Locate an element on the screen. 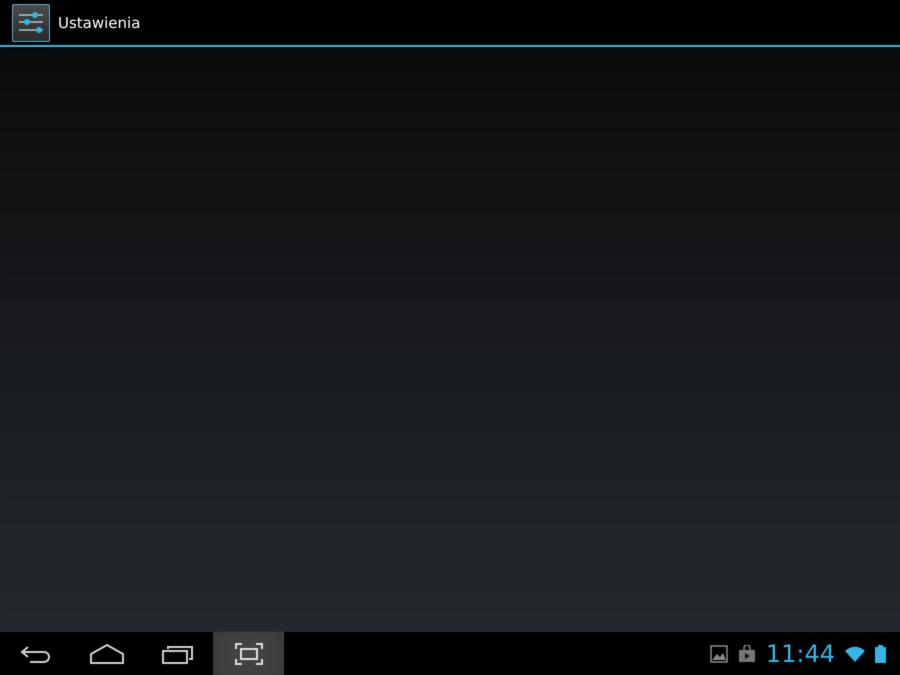 The image size is (900, 675). screenshot-button is located at coordinates (248, 653).